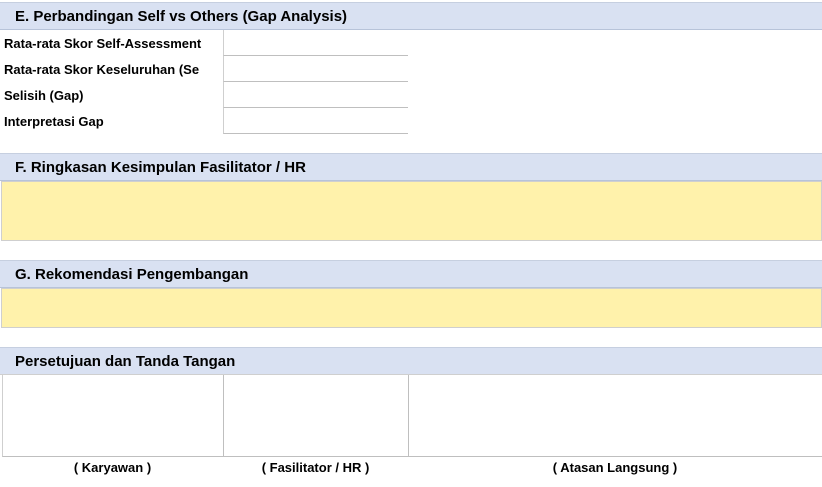 This screenshot has height=487, width=822. What do you see at coordinates (132, 274) in the screenshot?
I see `section-g-title: G. Rekomendasi Pengembangan` at bounding box center [132, 274].